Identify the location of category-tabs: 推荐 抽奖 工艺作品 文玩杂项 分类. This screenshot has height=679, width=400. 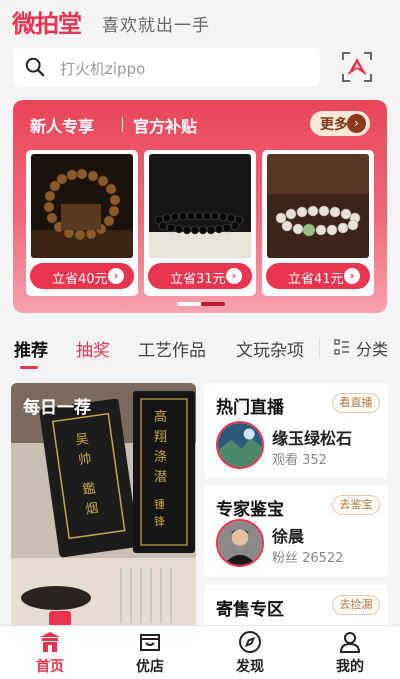
(200, 348).